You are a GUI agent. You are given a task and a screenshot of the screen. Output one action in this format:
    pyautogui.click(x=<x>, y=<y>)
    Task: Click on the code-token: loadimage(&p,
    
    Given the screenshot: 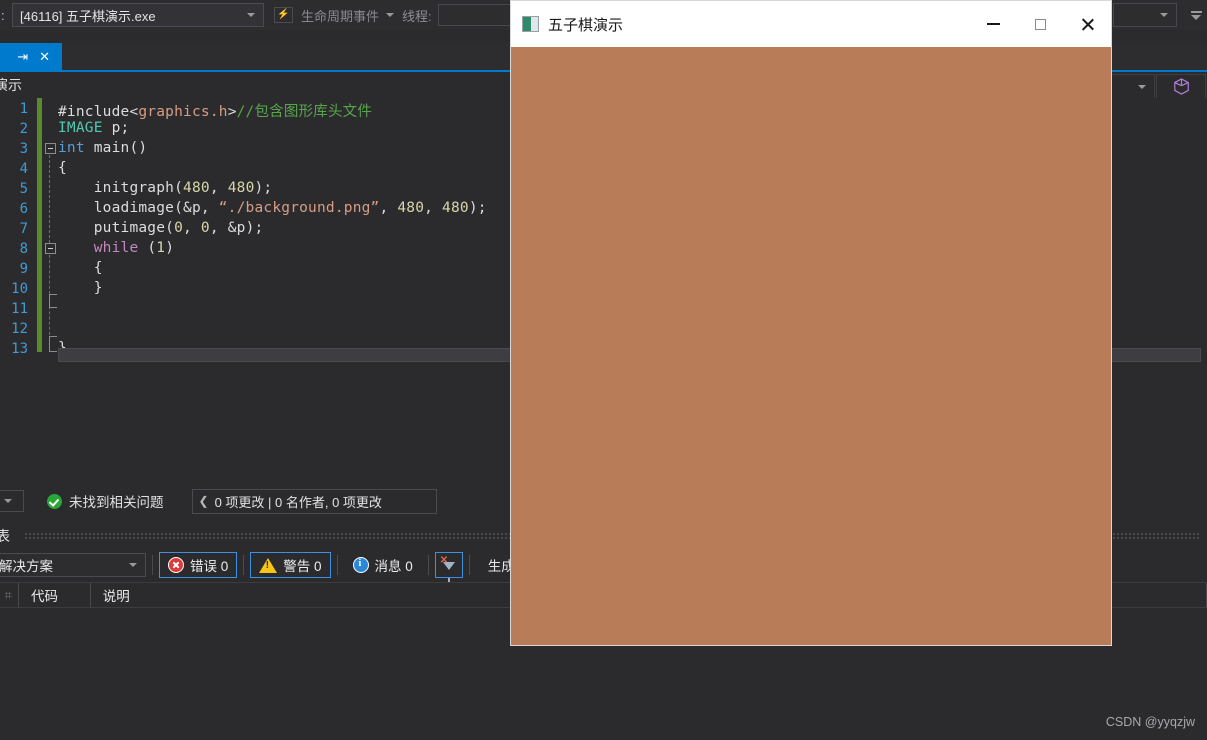 What is the action you would take?
    pyautogui.click(x=138, y=208)
    